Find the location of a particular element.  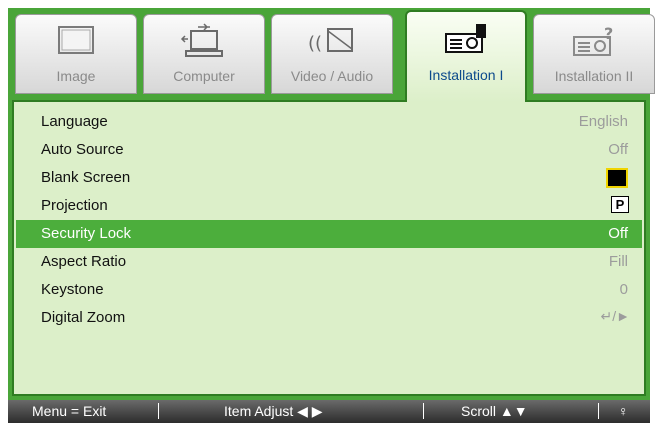

installation-i-icon is located at coordinates (466, 45).